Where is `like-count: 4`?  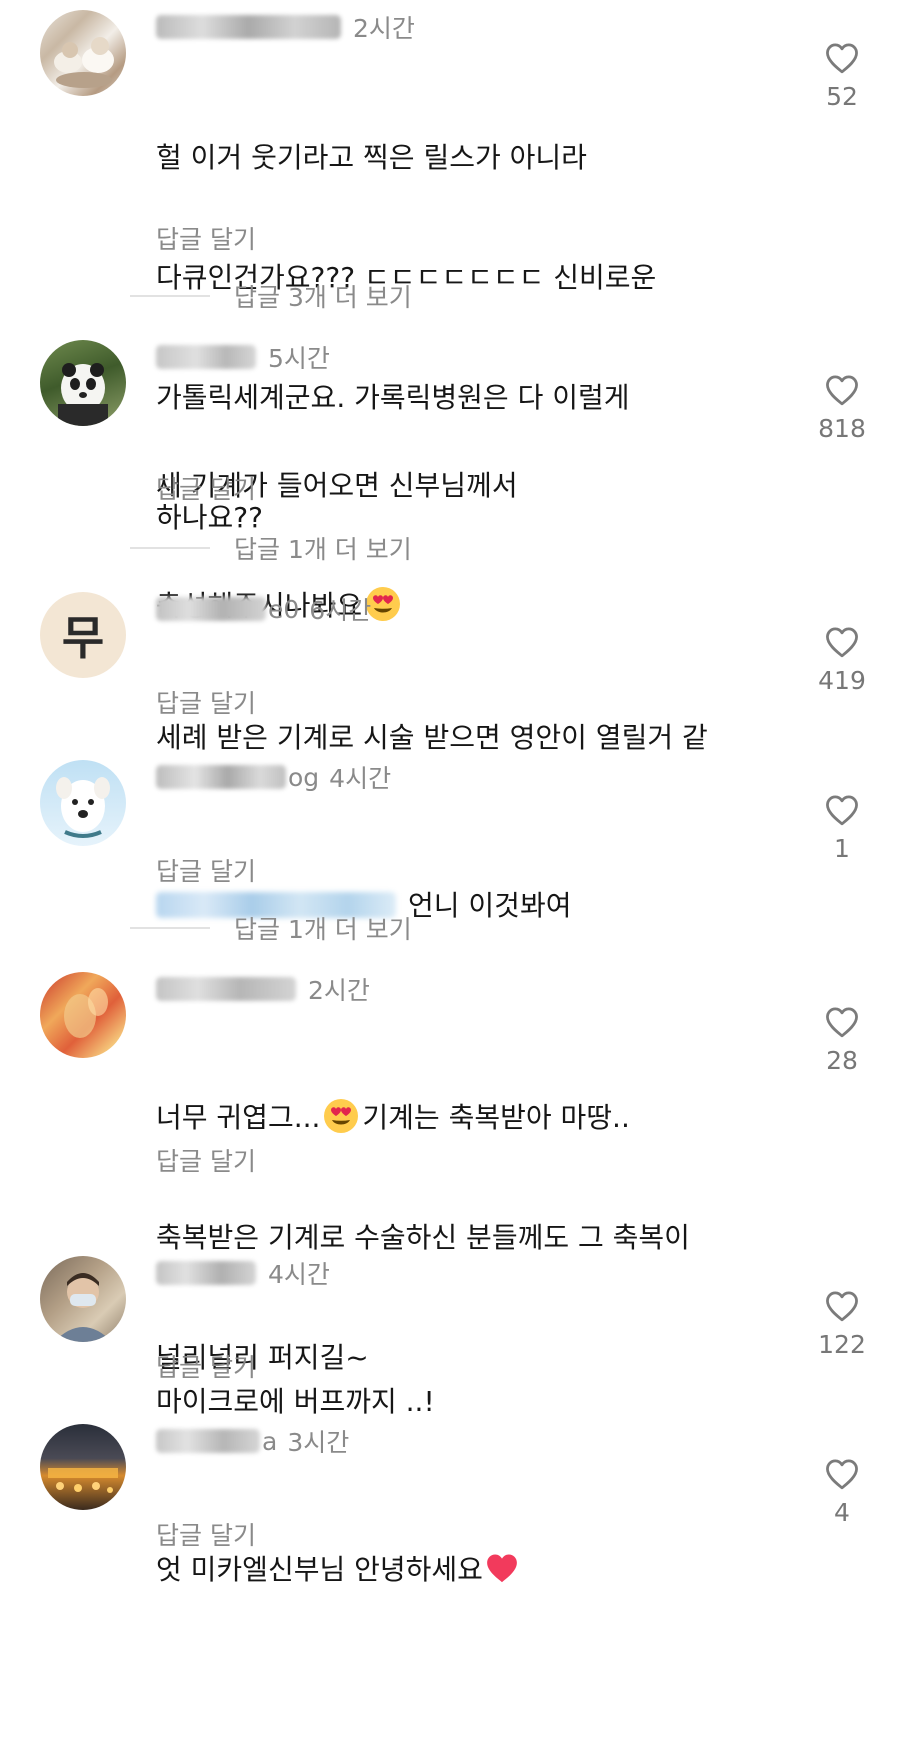
like-count: 4 is located at coordinates (842, 1512).